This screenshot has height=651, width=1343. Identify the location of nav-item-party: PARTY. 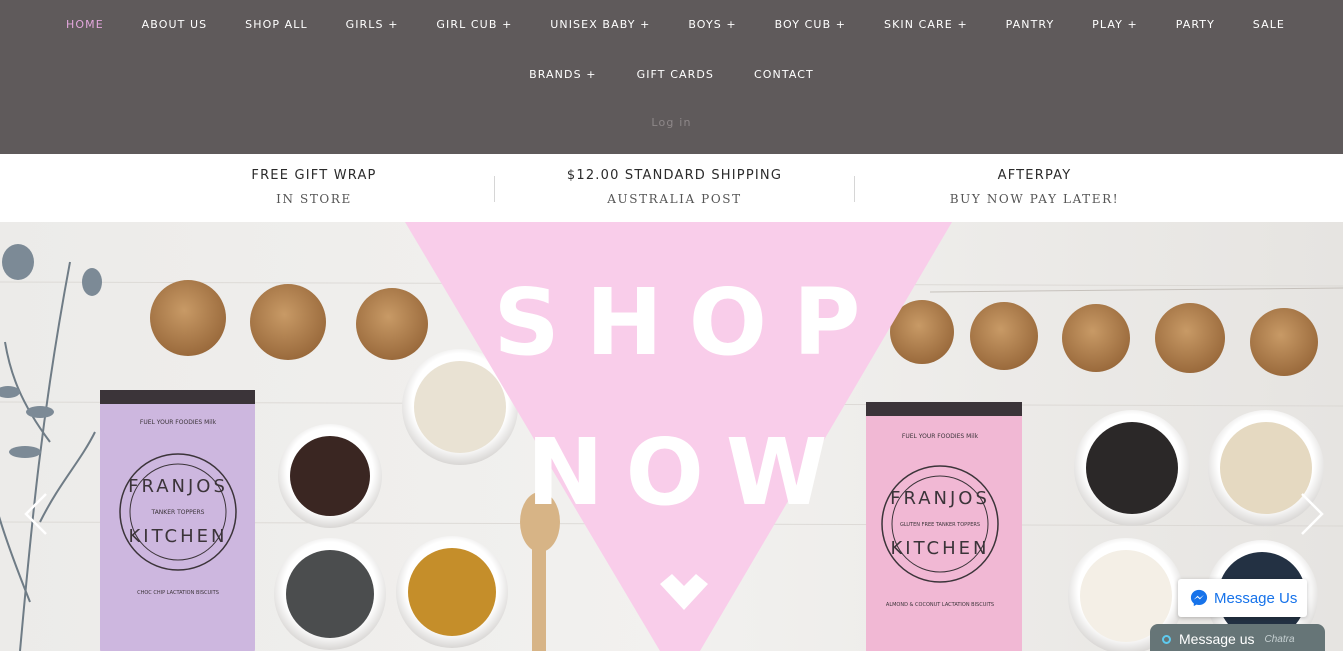
(1195, 24).